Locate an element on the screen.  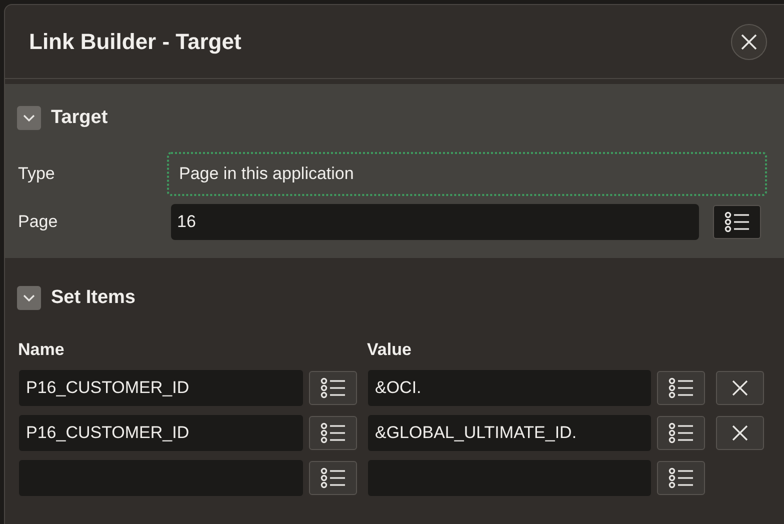
type-select: Page in this application is located at coordinates (467, 174).